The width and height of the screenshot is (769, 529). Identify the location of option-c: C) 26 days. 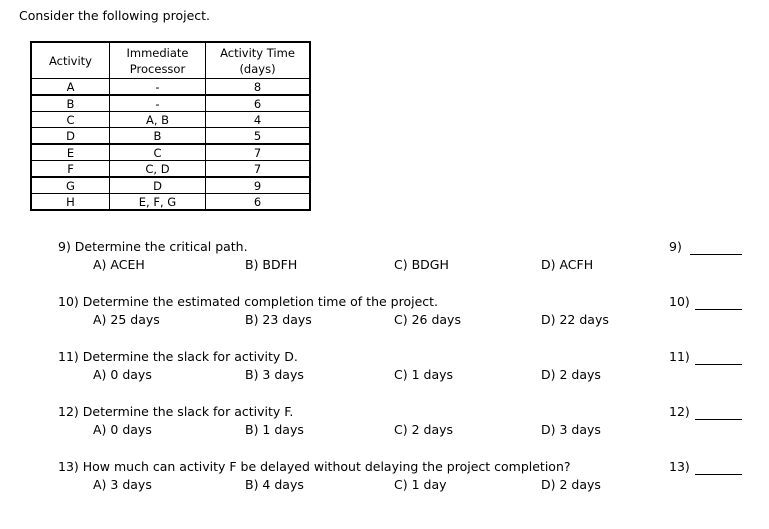
(427, 319).